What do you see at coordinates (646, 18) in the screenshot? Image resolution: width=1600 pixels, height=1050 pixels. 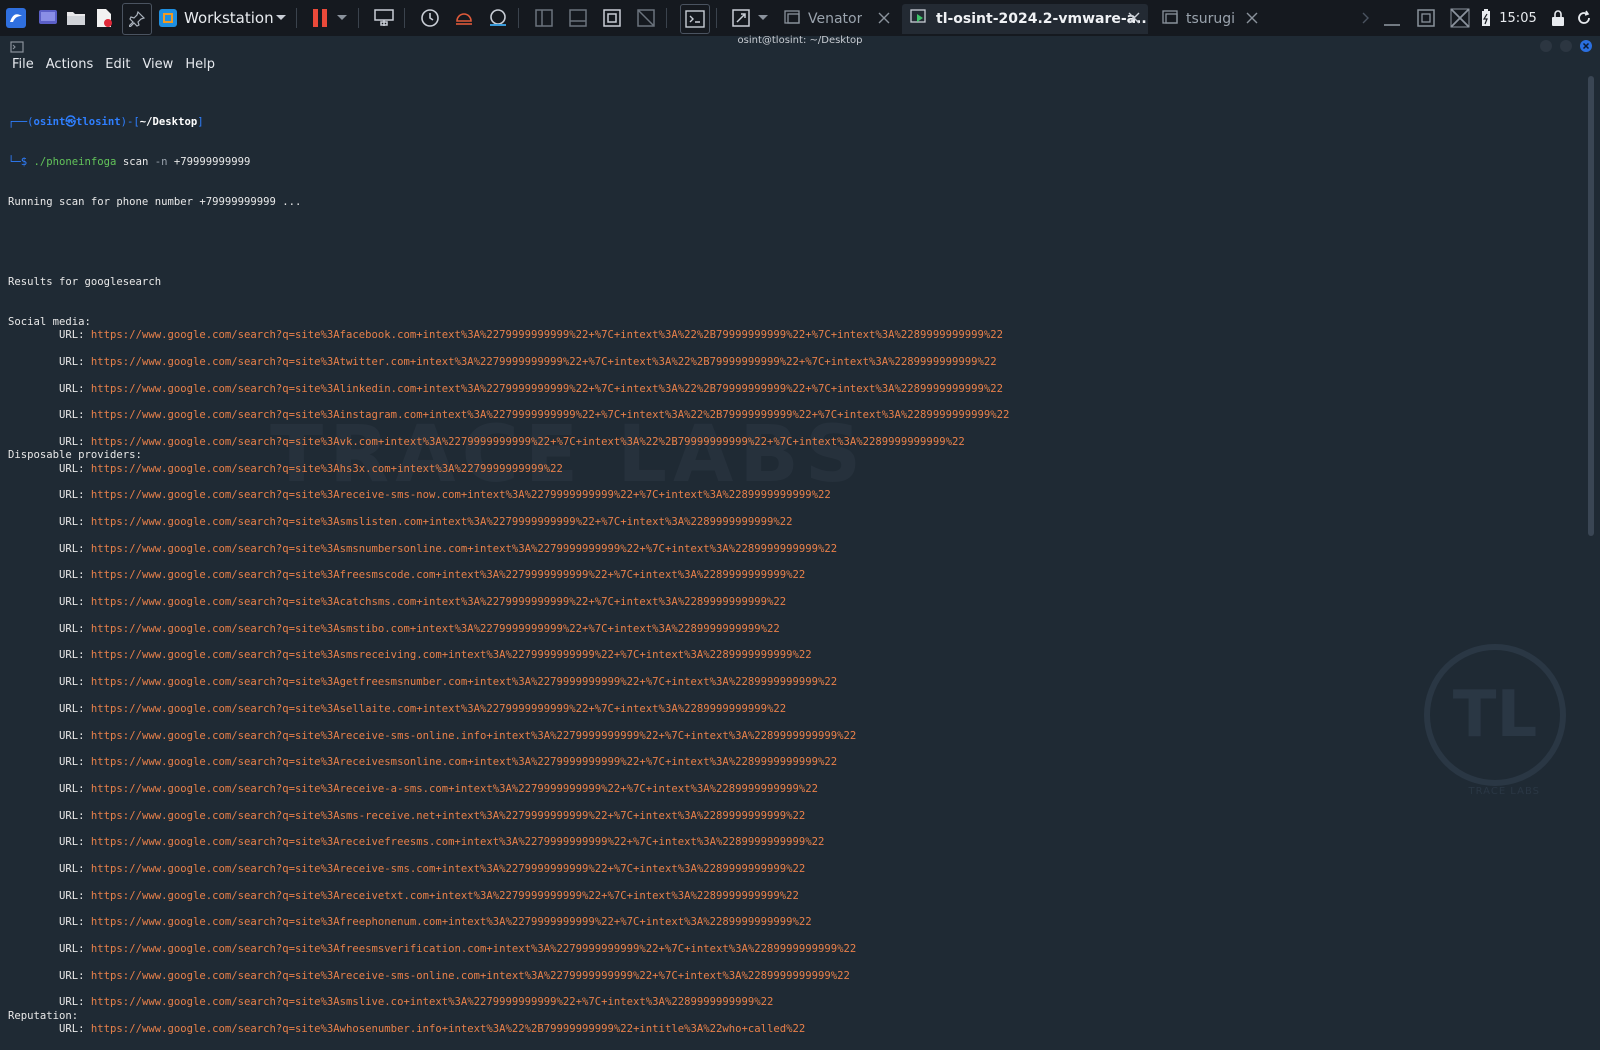 I see `unity-icon` at bounding box center [646, 18].